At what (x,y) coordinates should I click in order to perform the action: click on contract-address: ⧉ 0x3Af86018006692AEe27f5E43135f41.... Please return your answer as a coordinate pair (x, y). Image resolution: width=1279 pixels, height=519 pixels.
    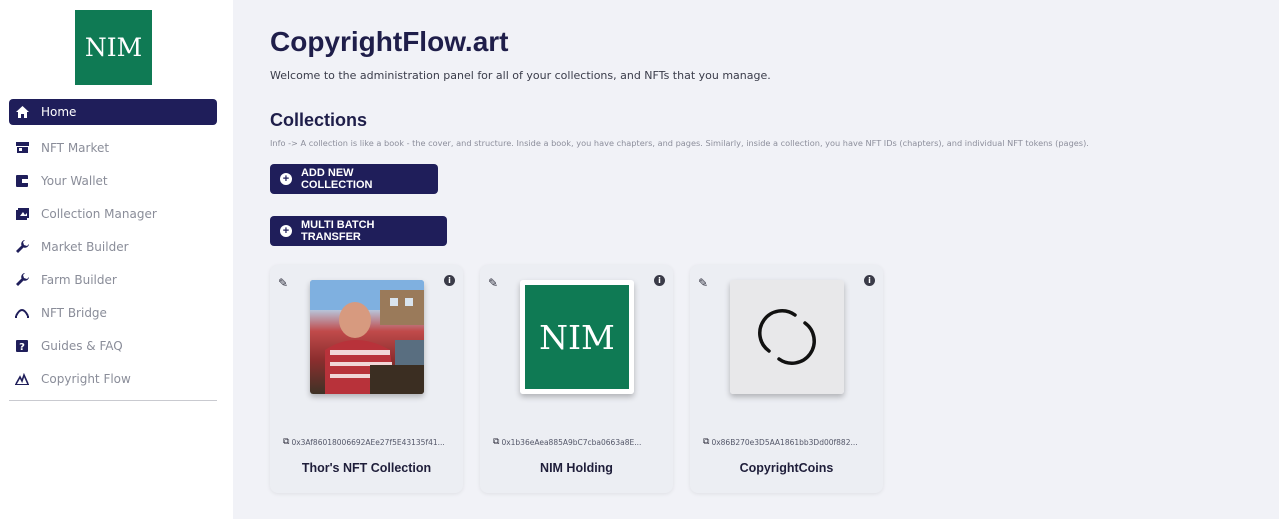
    Looking at the image, I should click on (364, 442).